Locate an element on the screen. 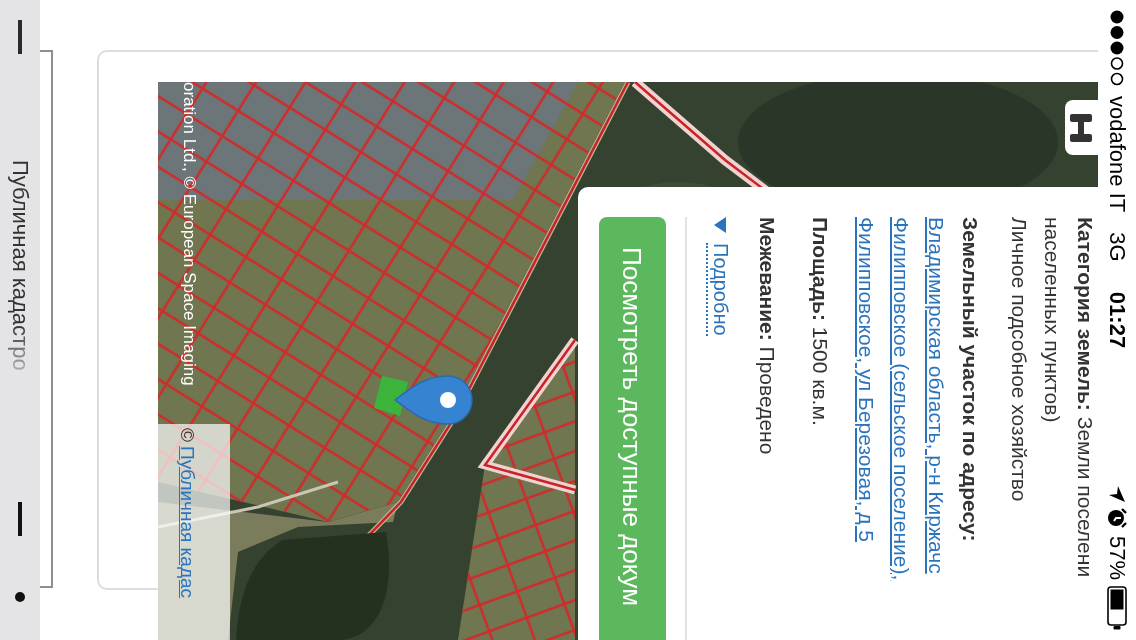  location-arrow-icon is located at coordinates (1117, 493).